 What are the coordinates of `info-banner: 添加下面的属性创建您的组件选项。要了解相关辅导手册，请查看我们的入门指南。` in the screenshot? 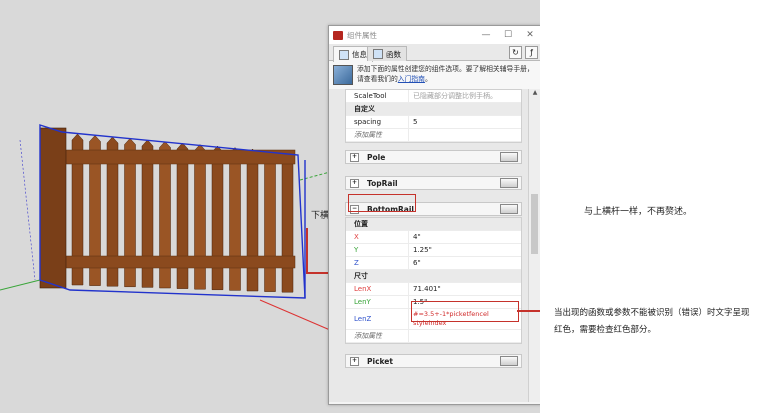 It's located at (435, 75).